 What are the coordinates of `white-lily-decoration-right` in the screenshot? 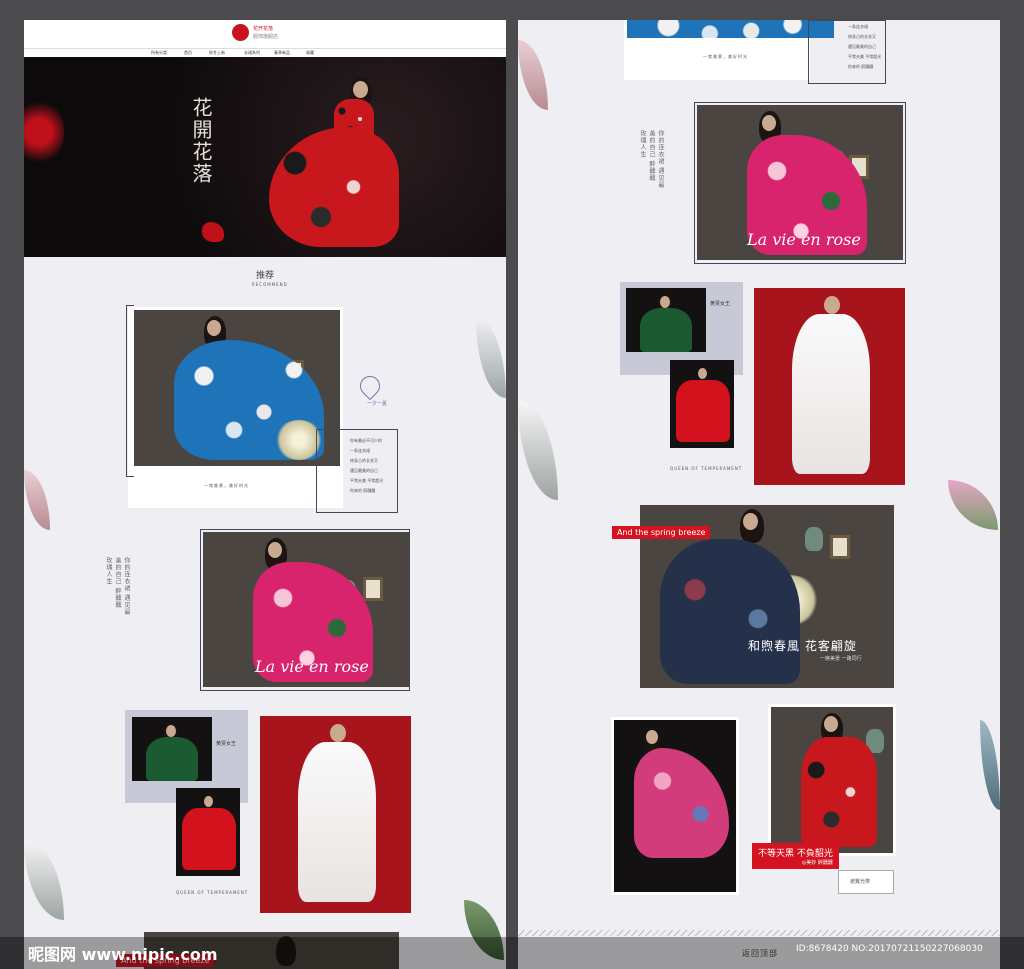 It's located at (538, 450).